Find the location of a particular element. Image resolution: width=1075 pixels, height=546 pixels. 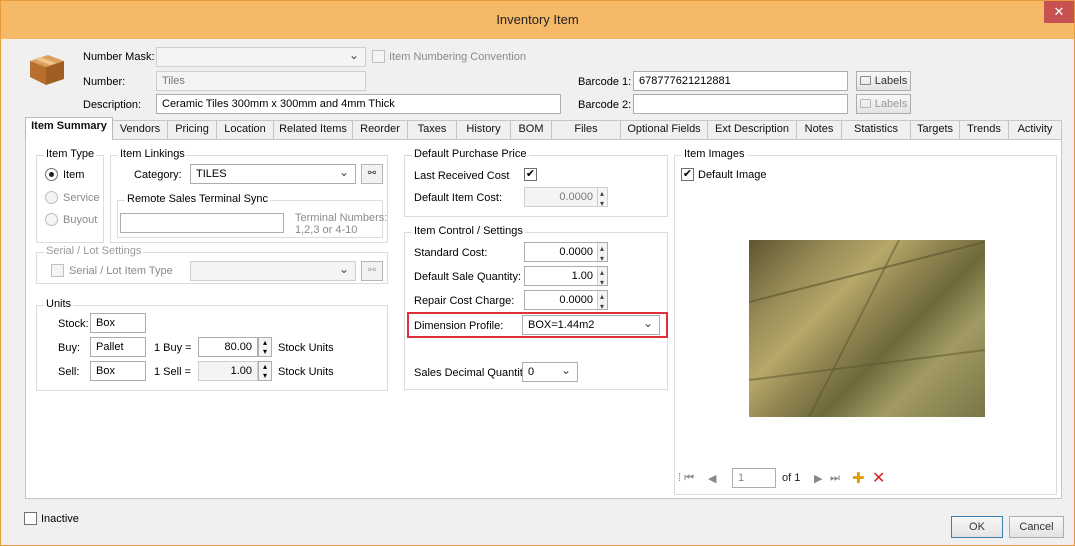

item-type-buyout-radio is located at coordinates (51, 219).